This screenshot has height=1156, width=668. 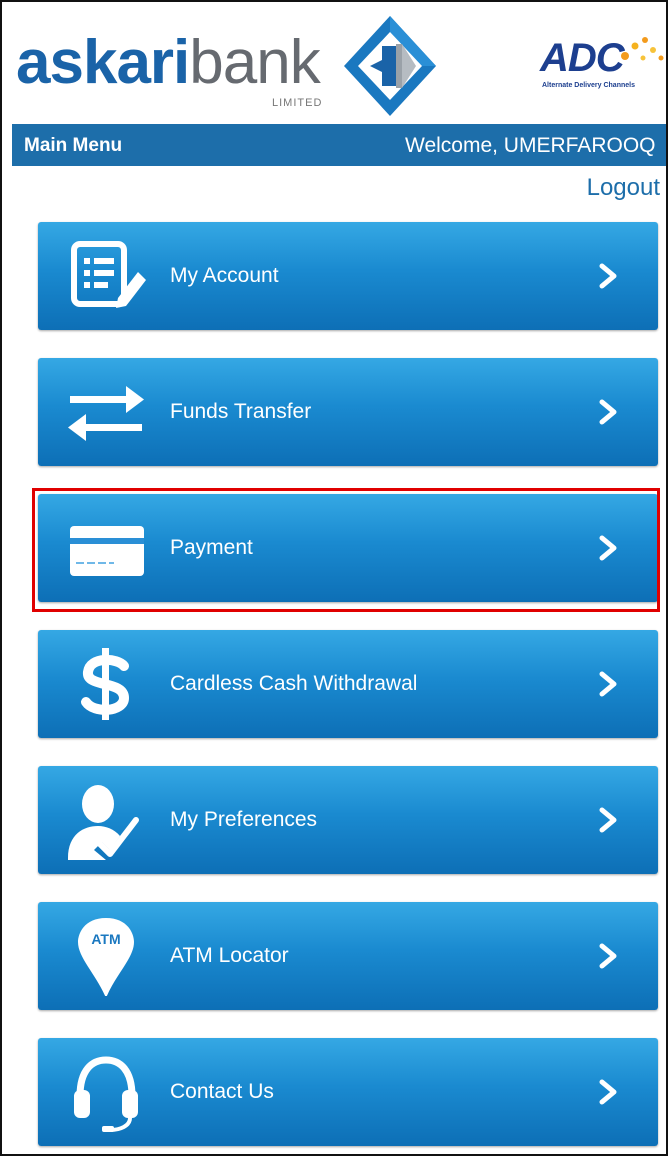 What do you see at coordinates (254, 62) in the screenshot?
I see `logo-bank-text: bank` at bounding box center [254, 62].